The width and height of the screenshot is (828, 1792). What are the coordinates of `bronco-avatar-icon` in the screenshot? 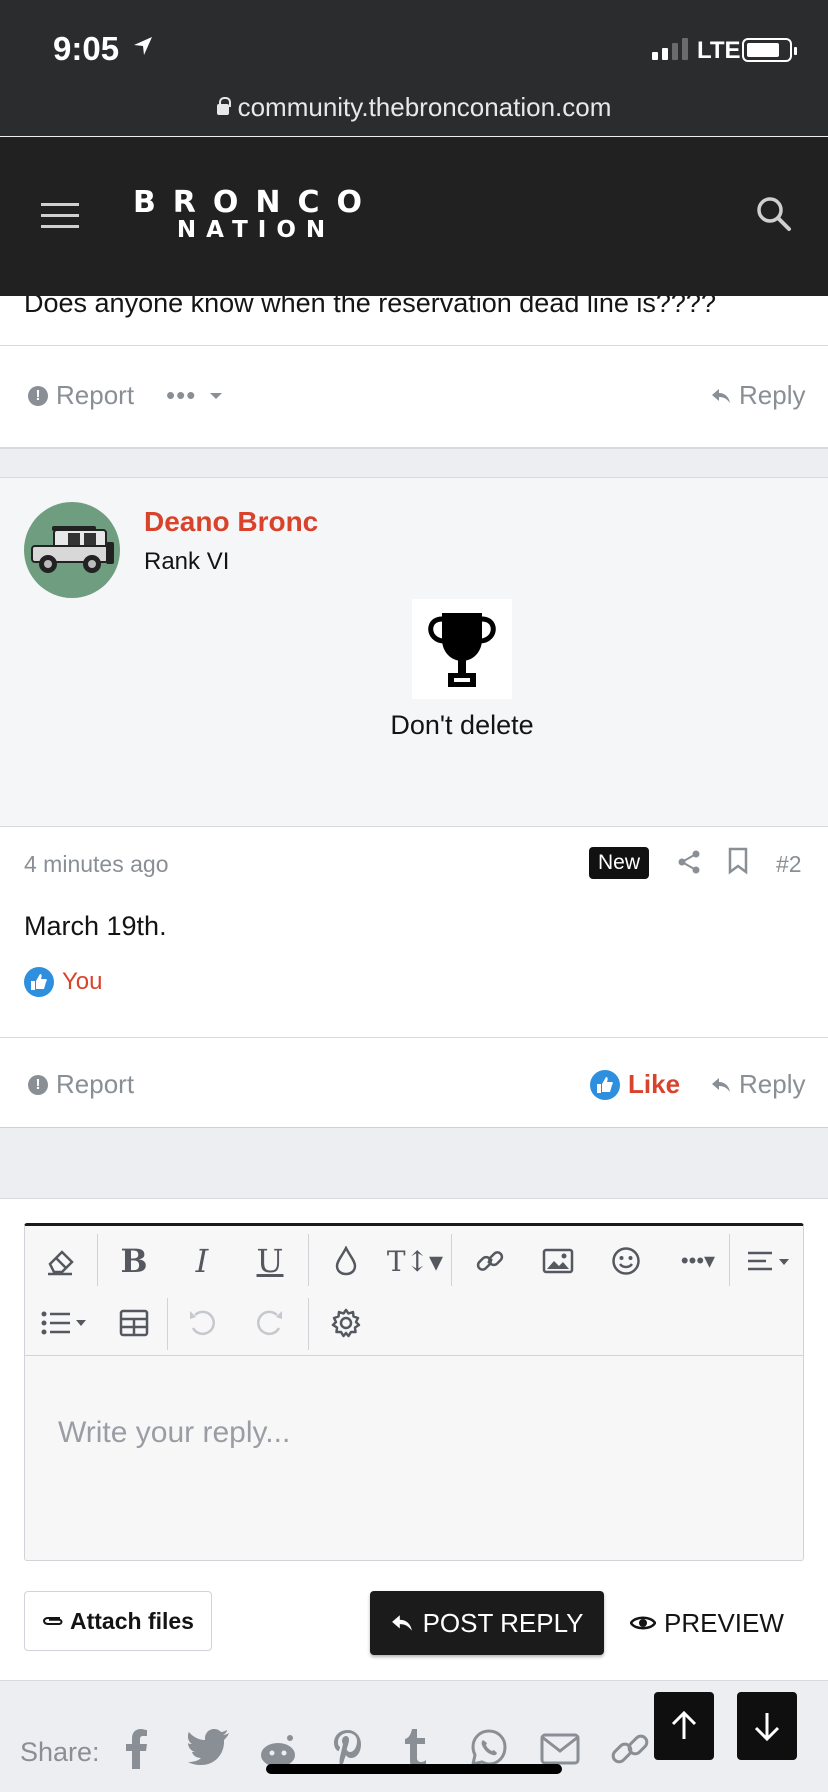 It's located at (72, 549).